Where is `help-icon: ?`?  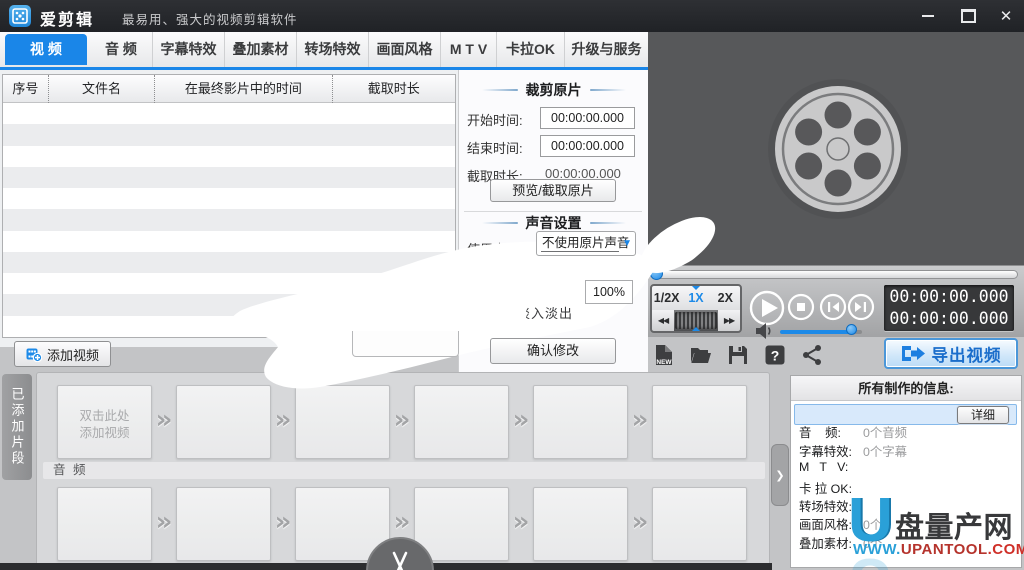 help-icon: ? is located at coordinates (776, 356).